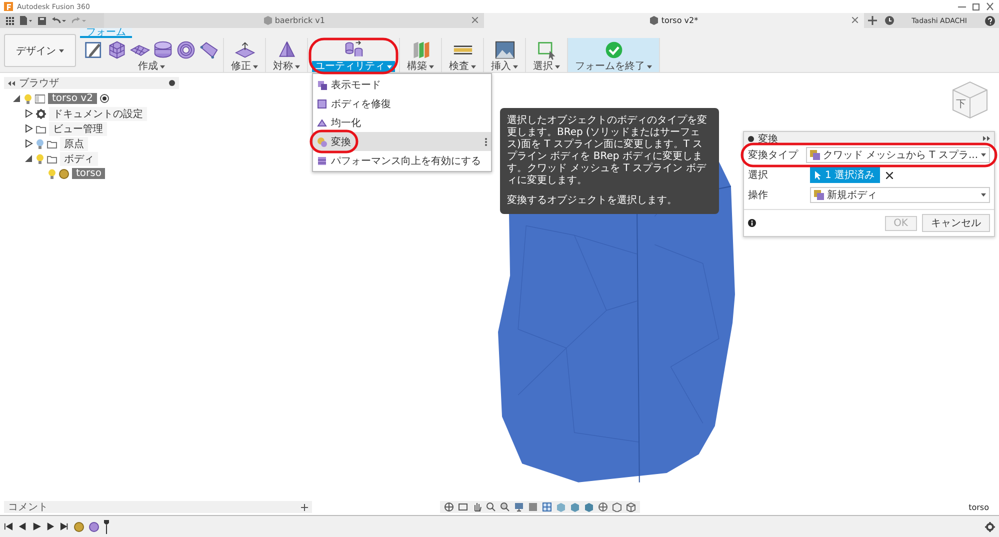  I want to click on field-label: 変換タイプ, so click(774, 155).